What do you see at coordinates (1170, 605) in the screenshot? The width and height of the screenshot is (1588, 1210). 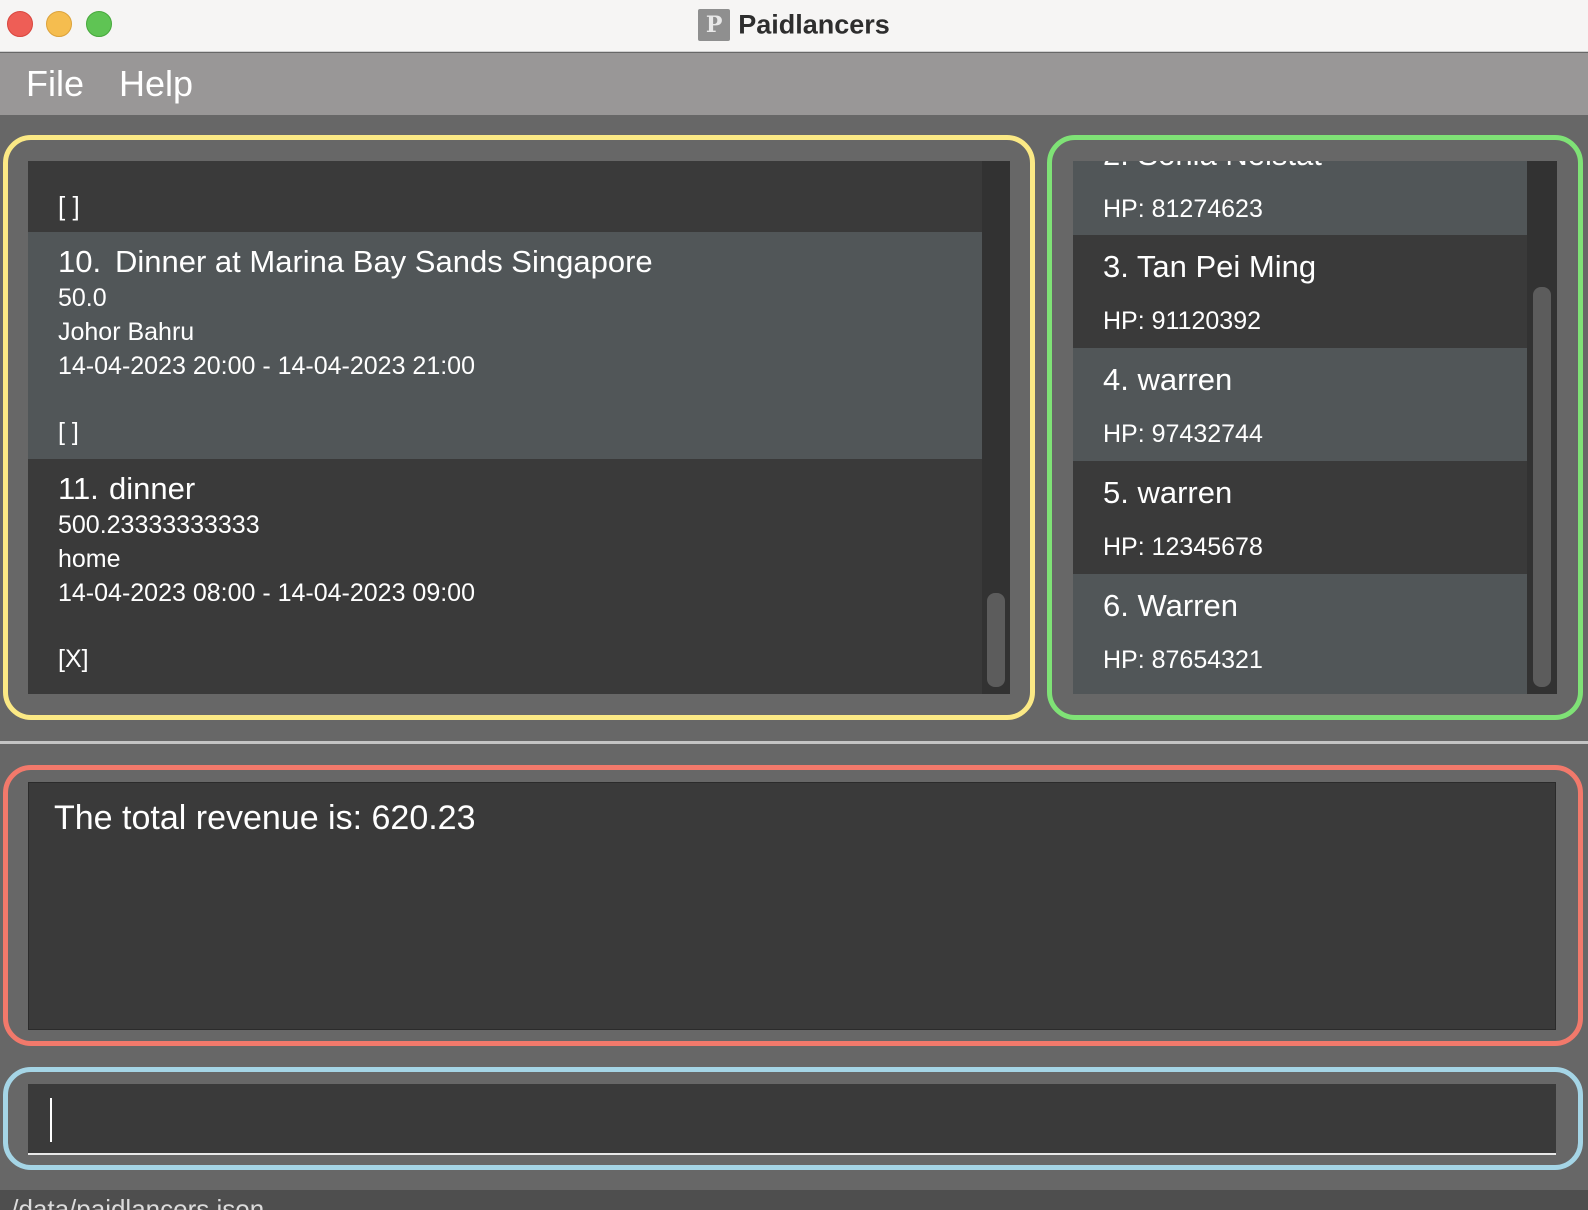 I see `client-name: 6. Warren` at bounding box center [1170, 605].